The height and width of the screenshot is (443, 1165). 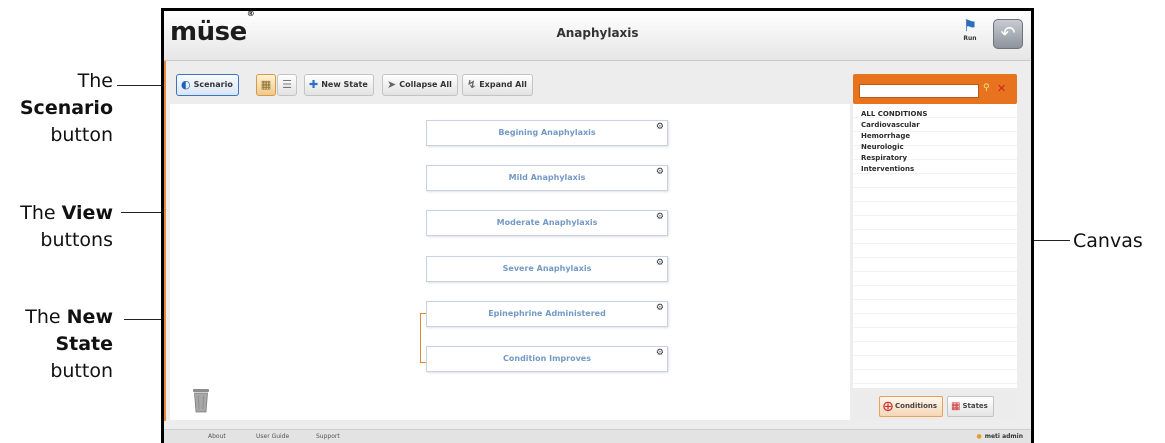 I want to click on search-input, so click(x=919, y=91).